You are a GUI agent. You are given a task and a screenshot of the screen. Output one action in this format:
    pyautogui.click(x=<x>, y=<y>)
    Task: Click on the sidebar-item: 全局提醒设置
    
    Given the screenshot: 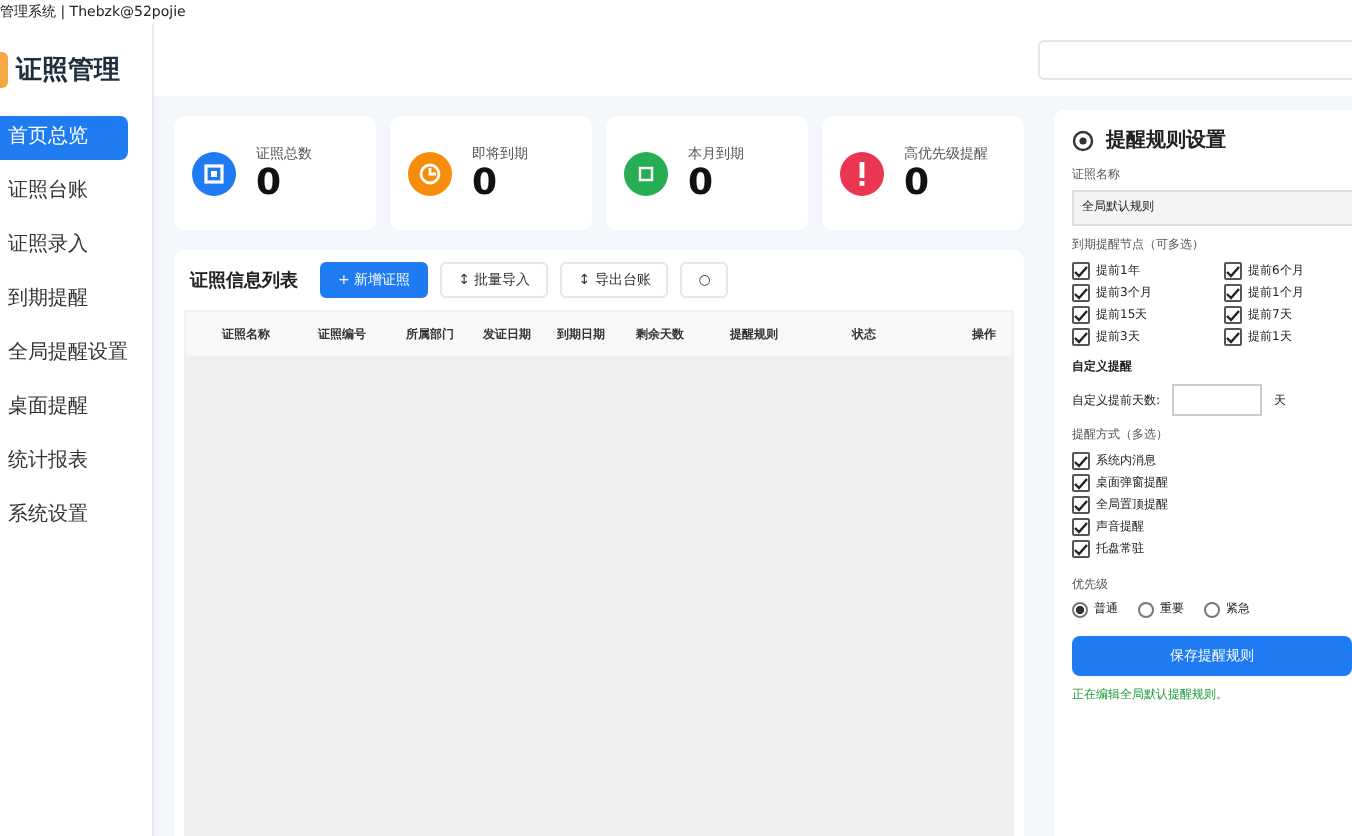 What is the action you would take?
    pyautogui.click(x=64, y=354)
    